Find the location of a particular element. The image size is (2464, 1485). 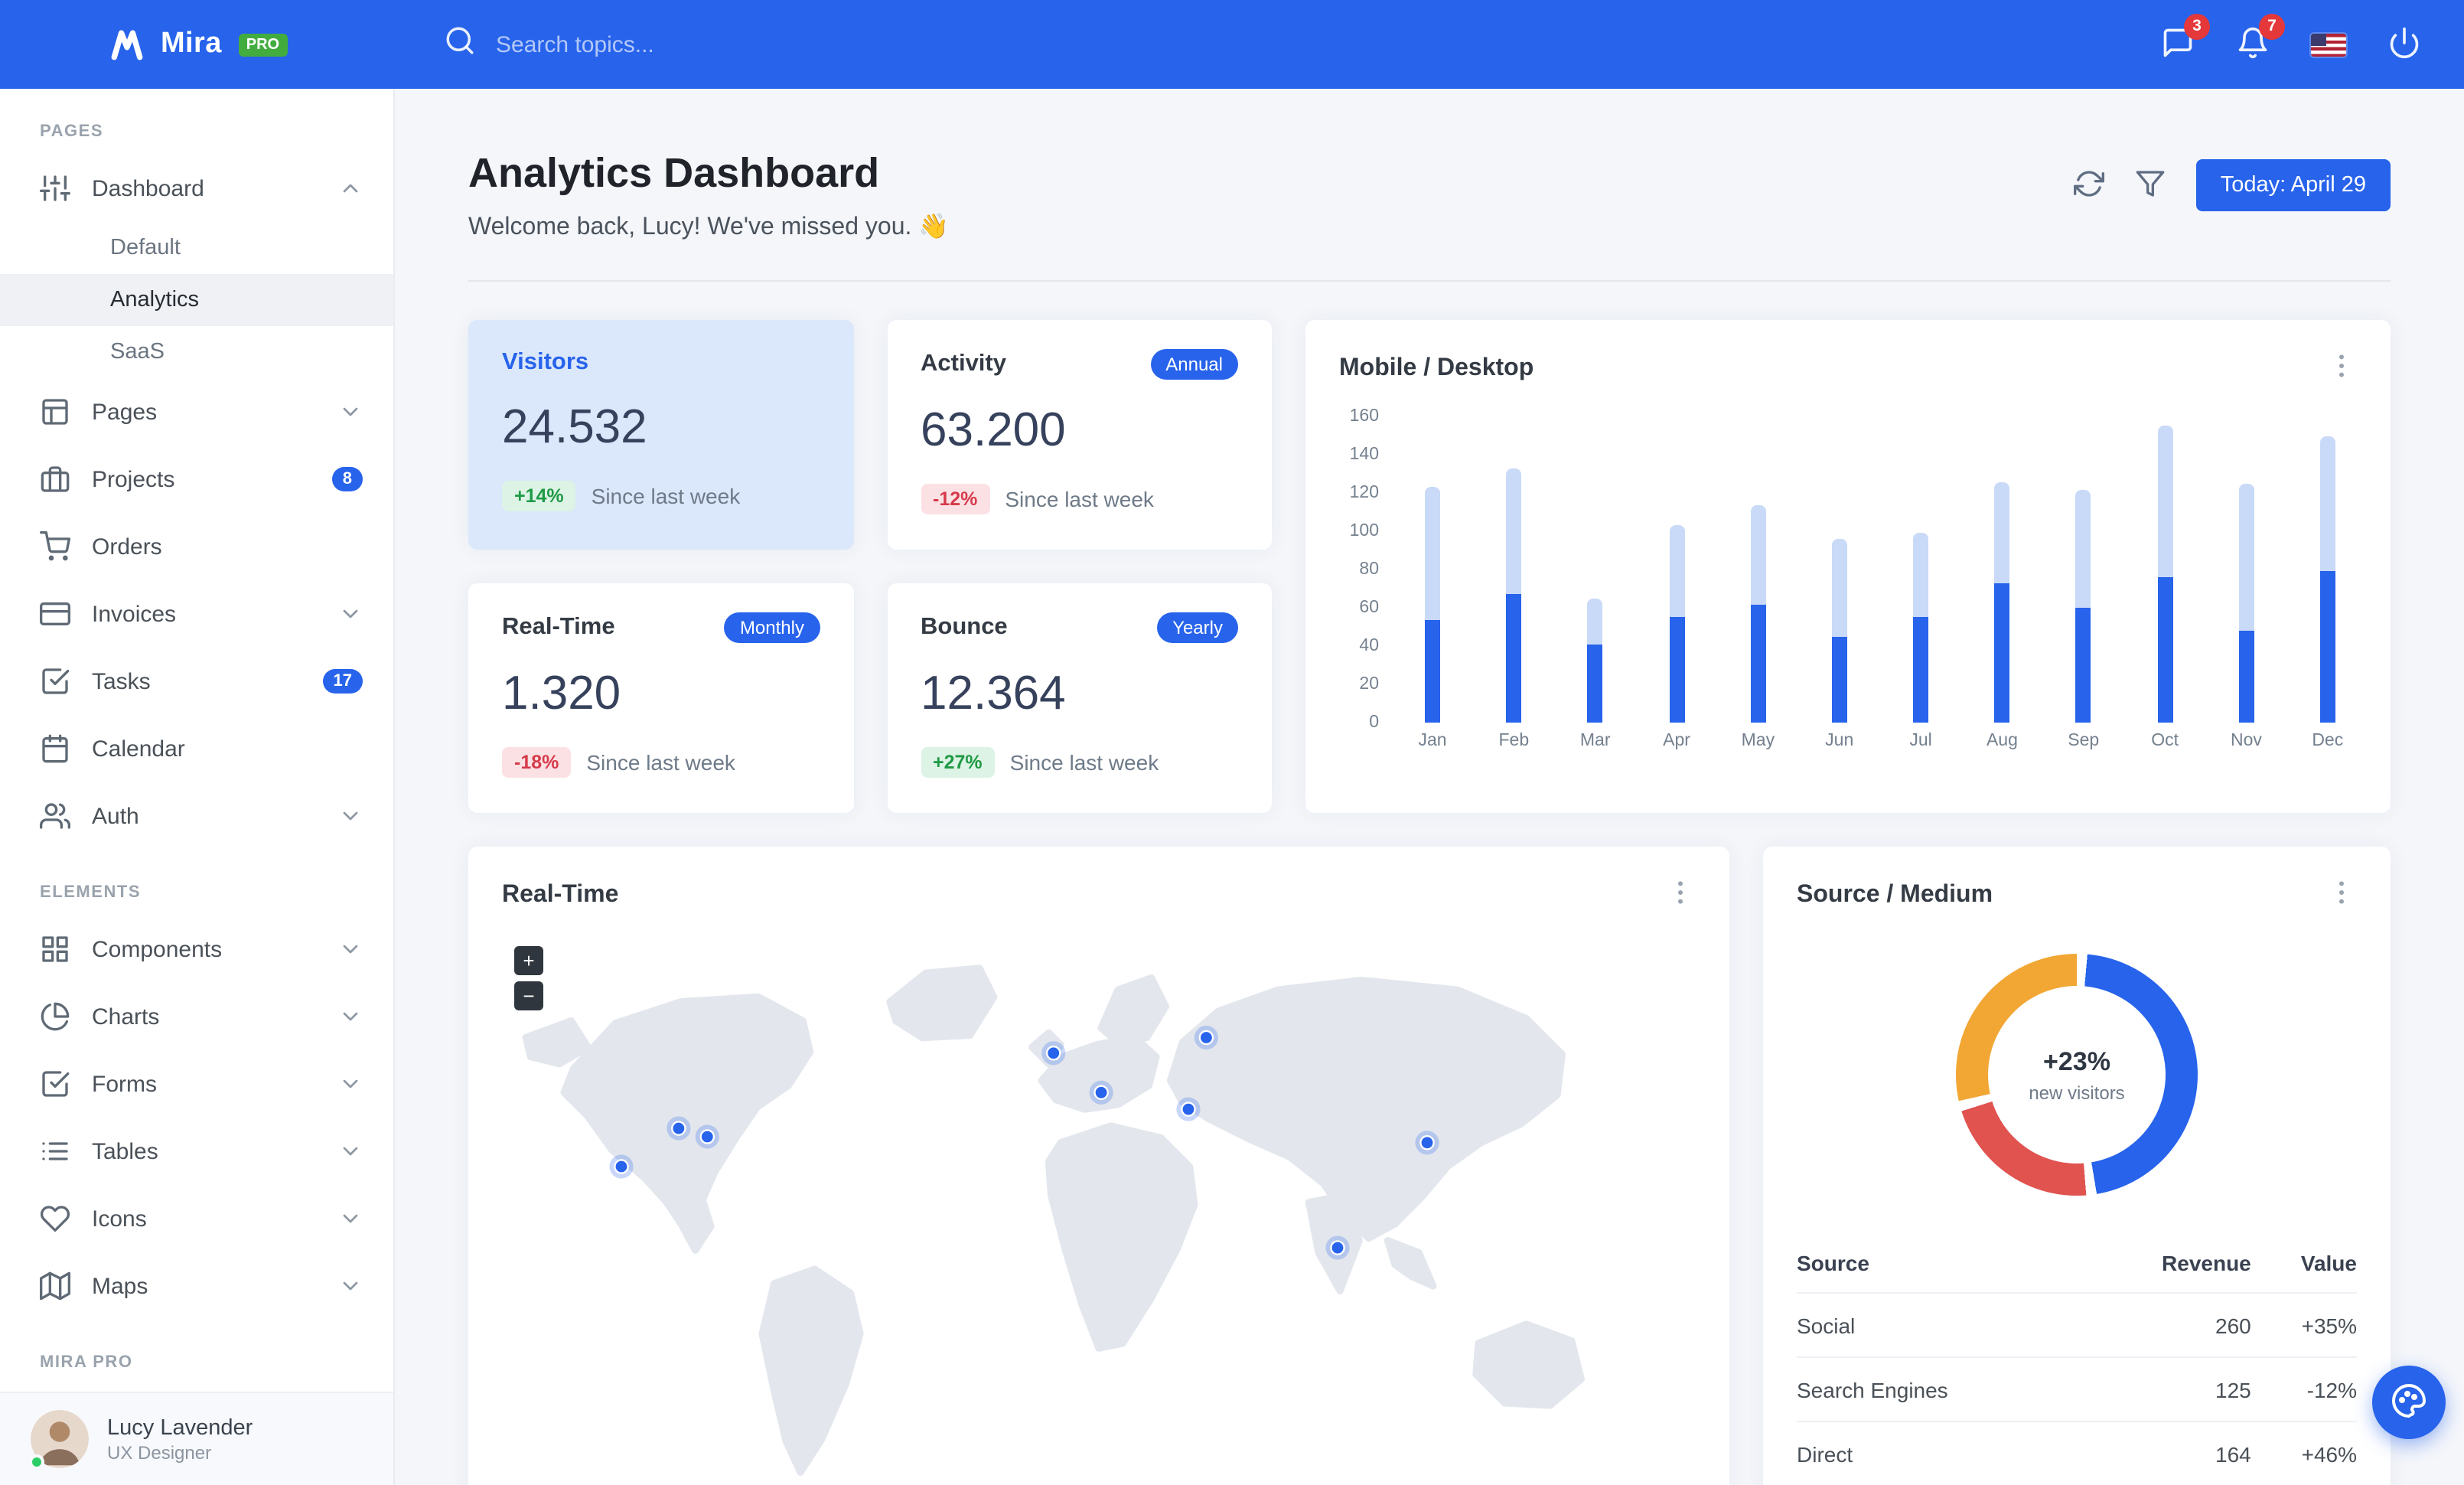

us-flag-icon is located at coordinates (2328, 44).